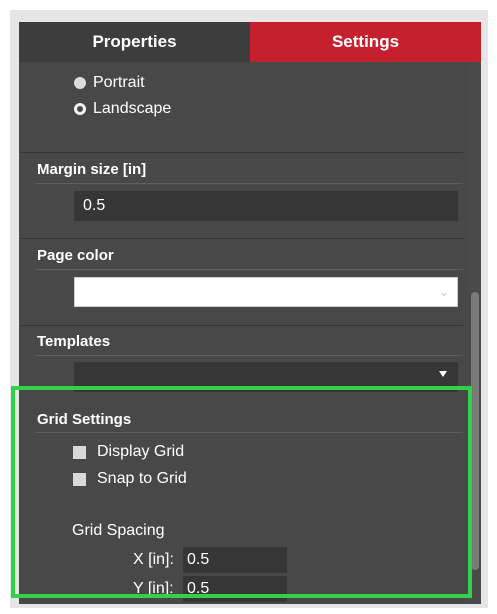 The image size is (497, 614). I want to click on grid-y-input: 0.5, so click(235, 589).